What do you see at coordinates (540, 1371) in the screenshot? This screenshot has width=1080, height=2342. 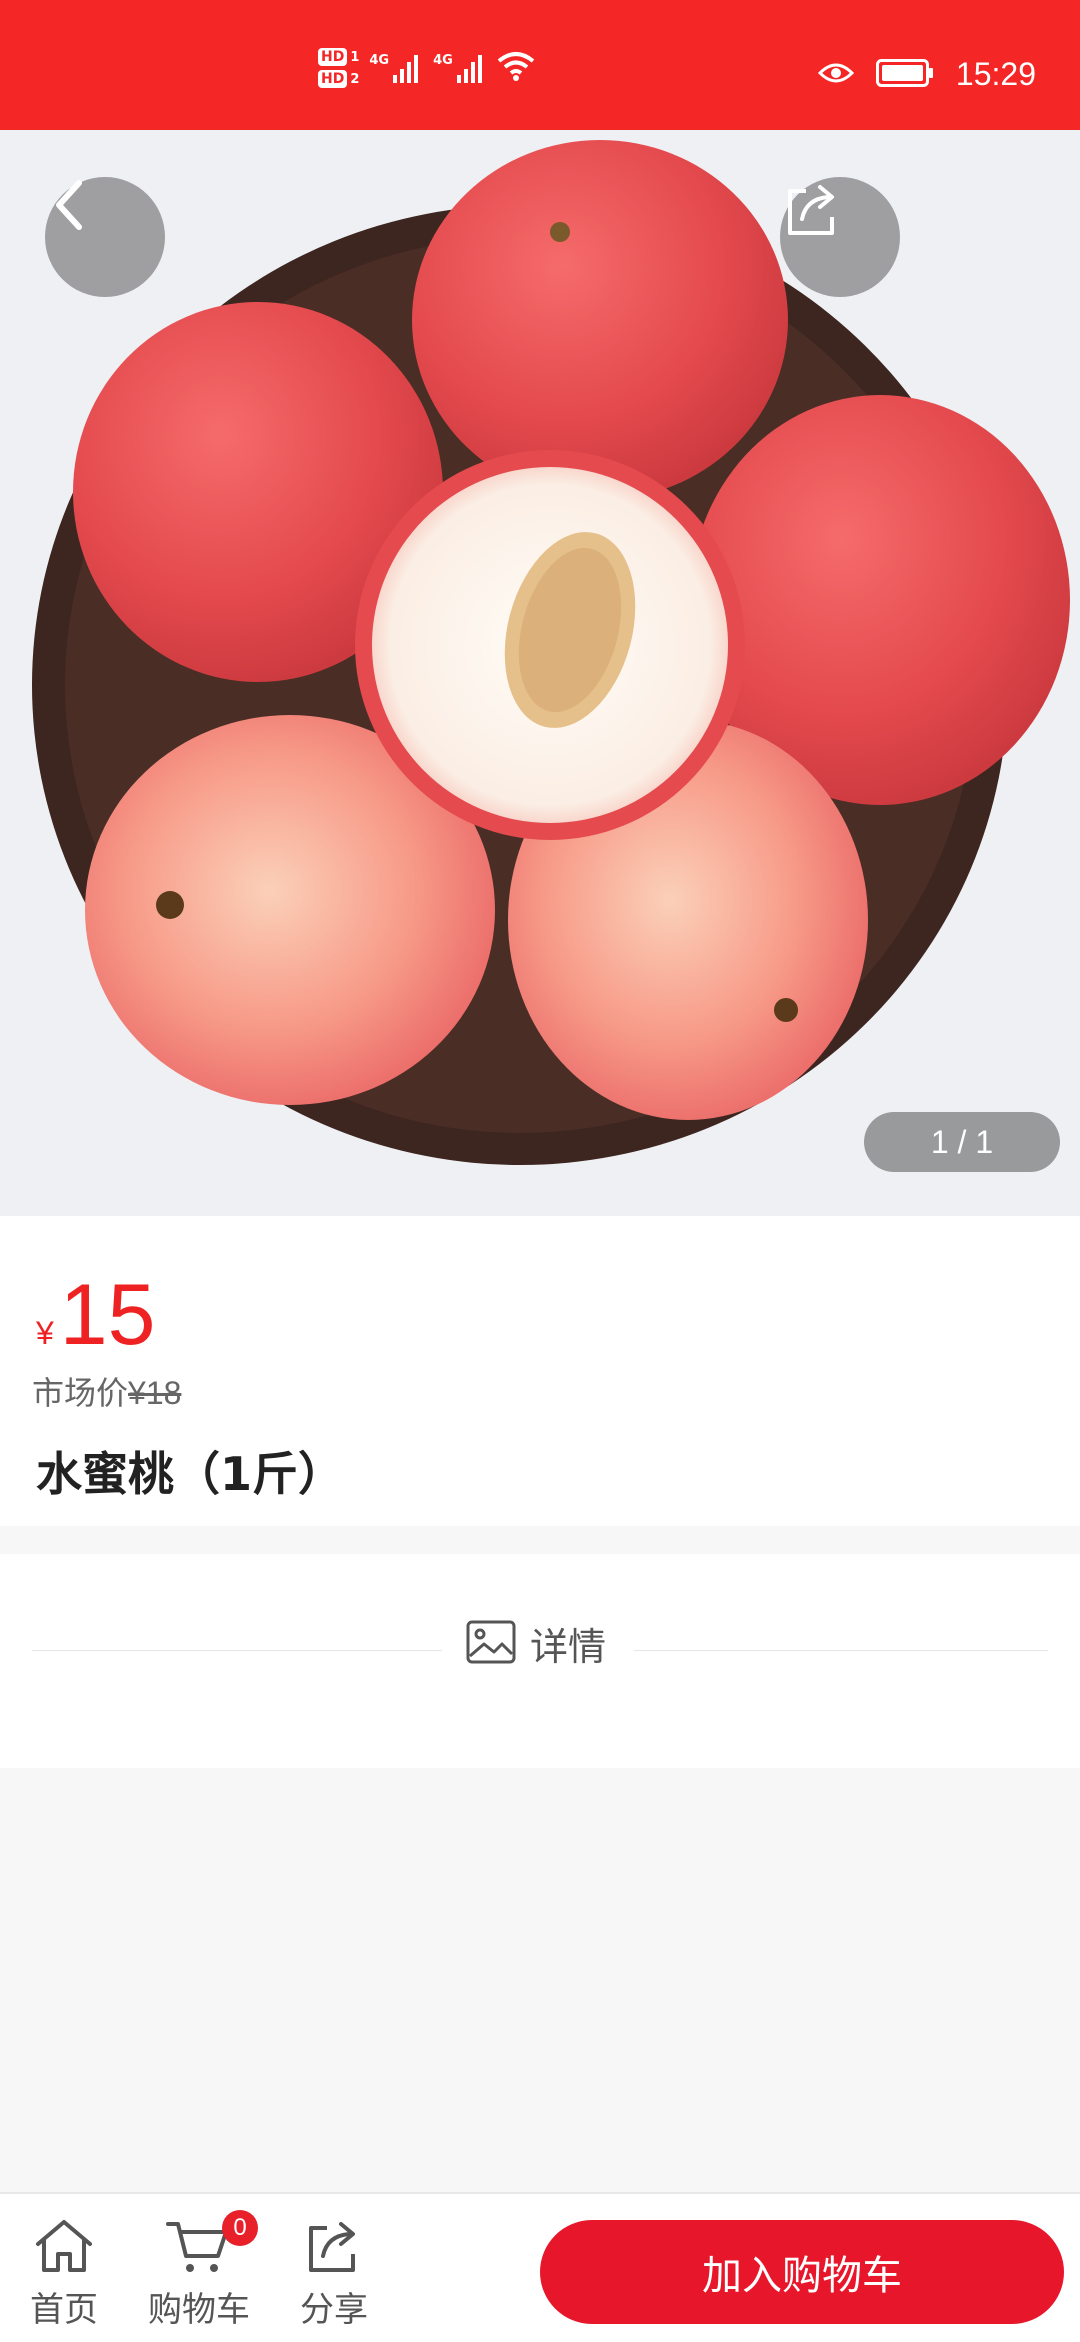 I see `product-info: ¥ 15 市场价¥18 水蜜桃（1斤）` at bounding box center [540, 1371].